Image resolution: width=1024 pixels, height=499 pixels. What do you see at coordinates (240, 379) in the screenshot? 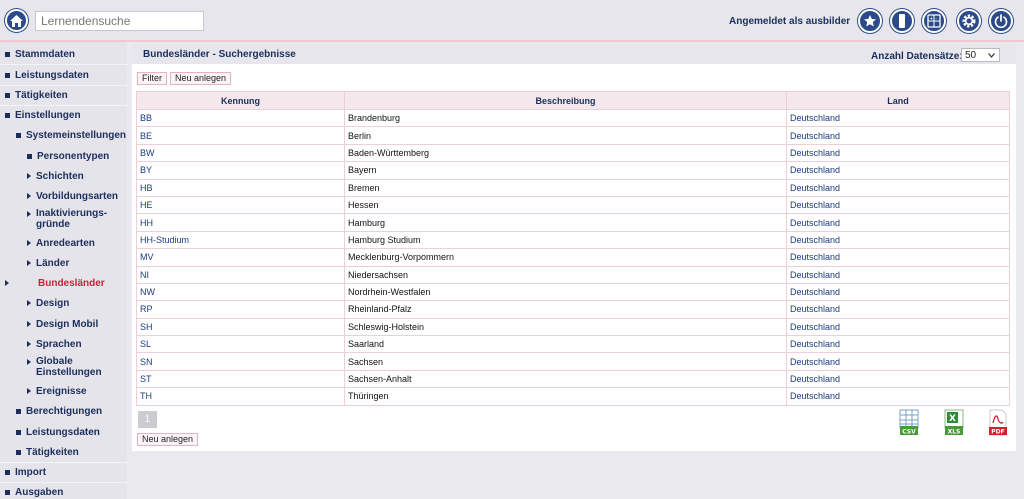
I see `cell-kennung: ST` at bounding box center [240, 379].